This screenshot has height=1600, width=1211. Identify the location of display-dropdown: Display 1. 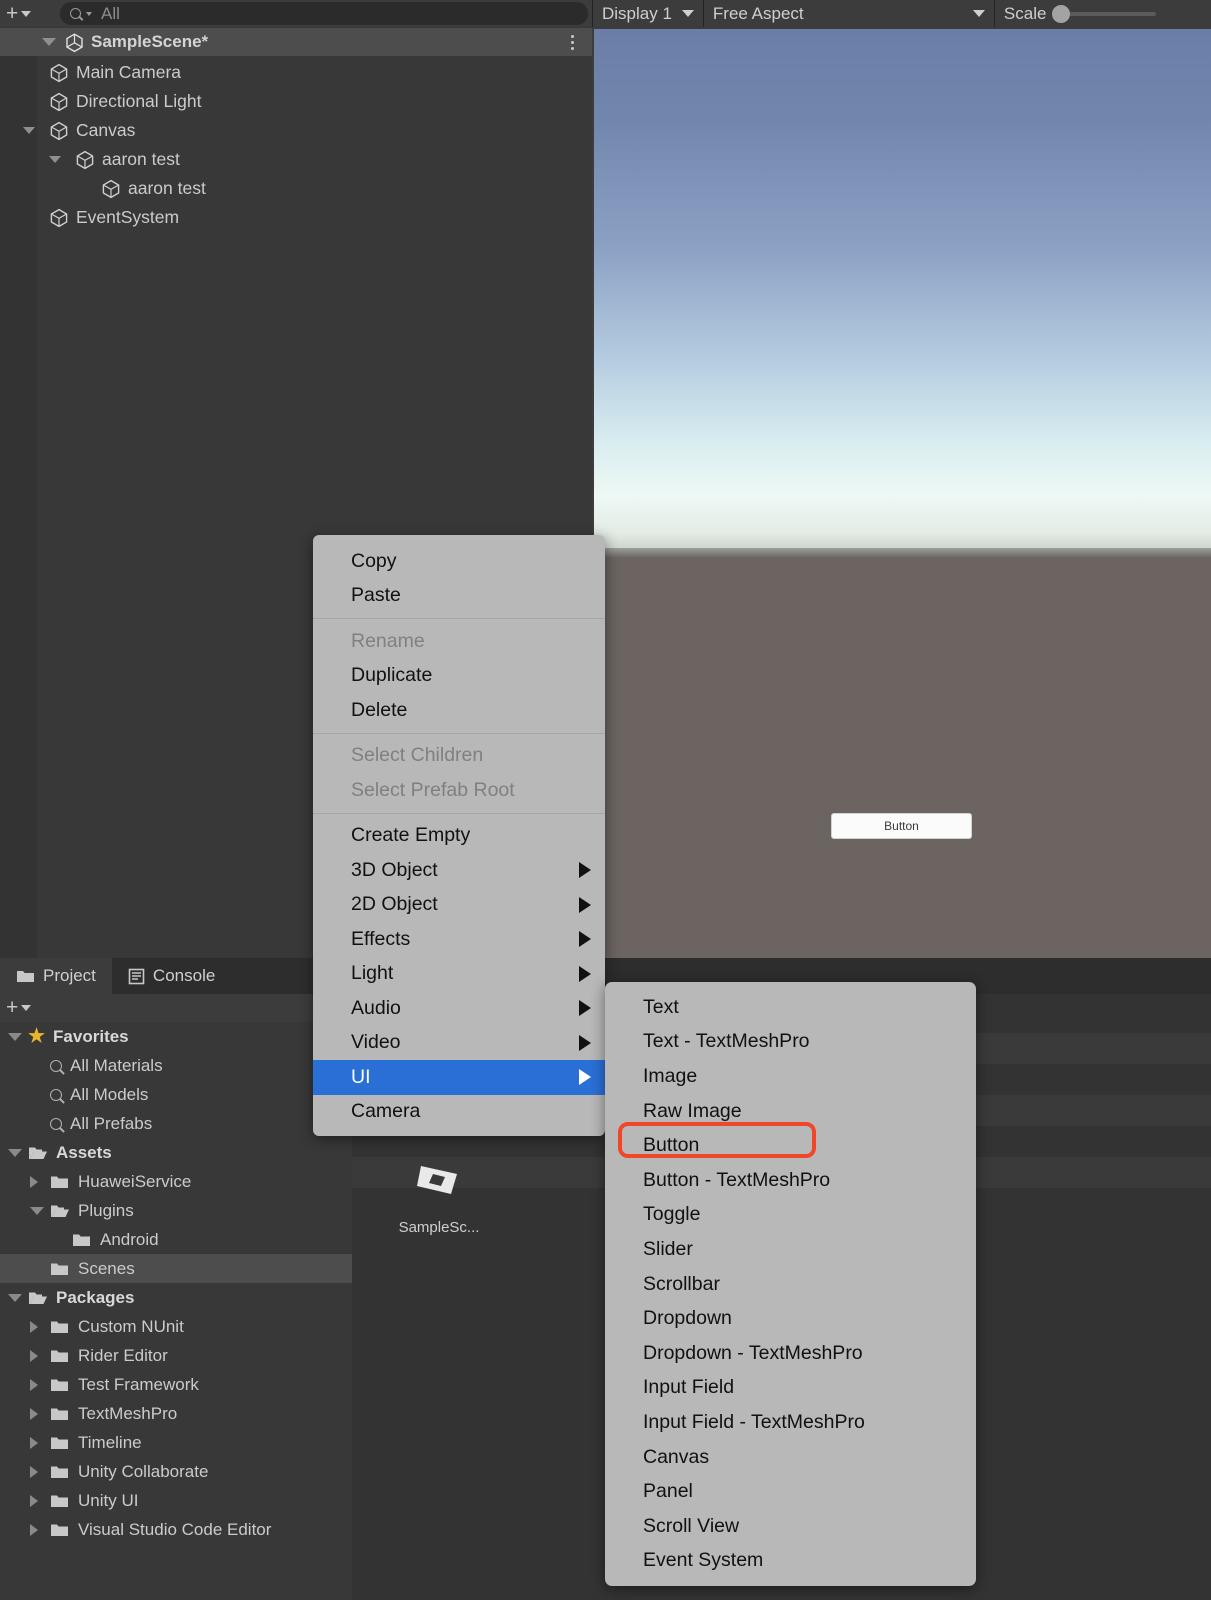
(648, 13).